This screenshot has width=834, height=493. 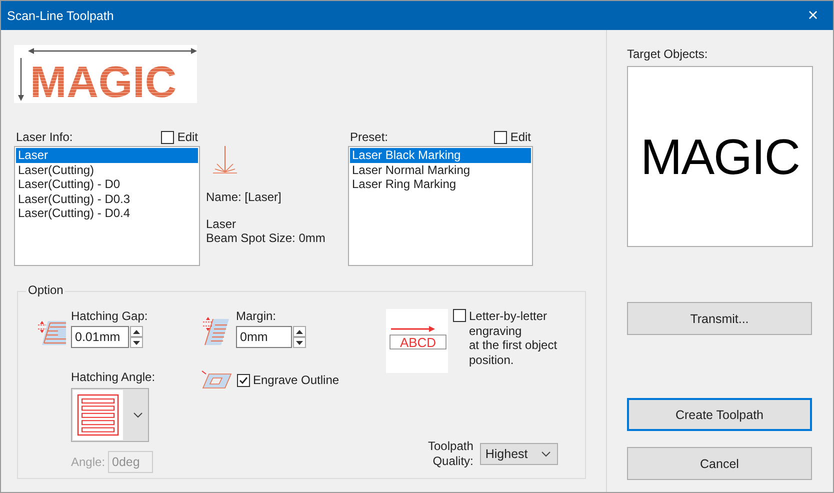 What do you see at coordinates (44, 137) in the screenshot?
I see `list-label: Laser Info:` at bounding box center [44, 137].